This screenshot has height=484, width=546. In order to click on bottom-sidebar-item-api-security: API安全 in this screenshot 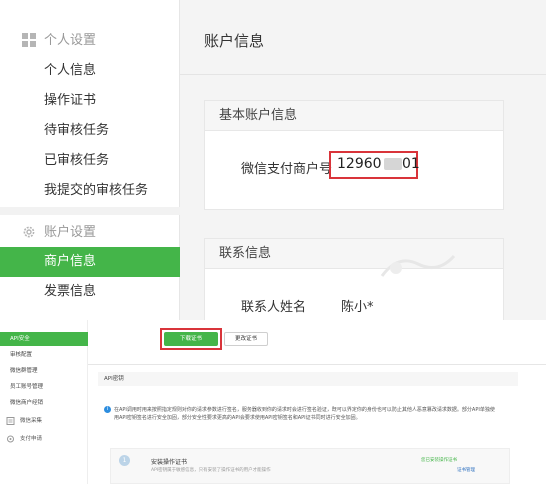, I will do `click(44, 339)`.